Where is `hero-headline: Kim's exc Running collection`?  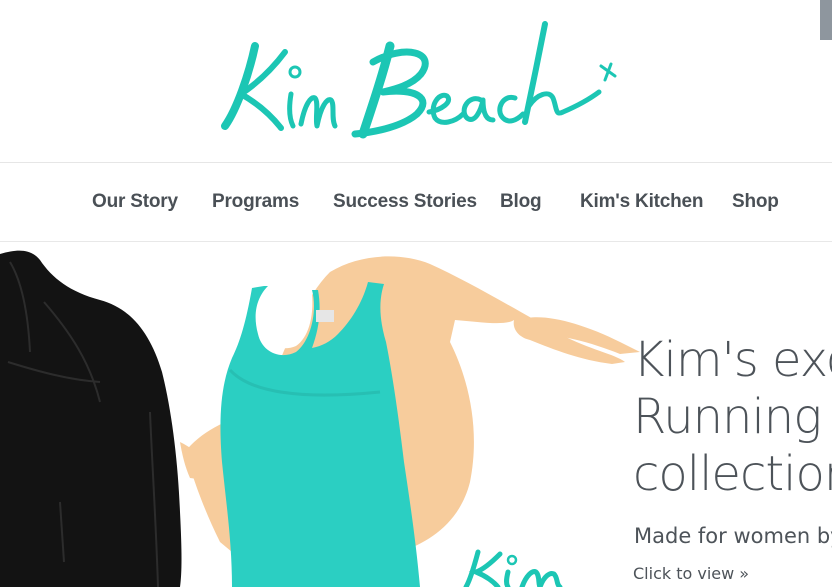
hero-headline: Kim's exc Running collection is located at coordinates (732, 417).